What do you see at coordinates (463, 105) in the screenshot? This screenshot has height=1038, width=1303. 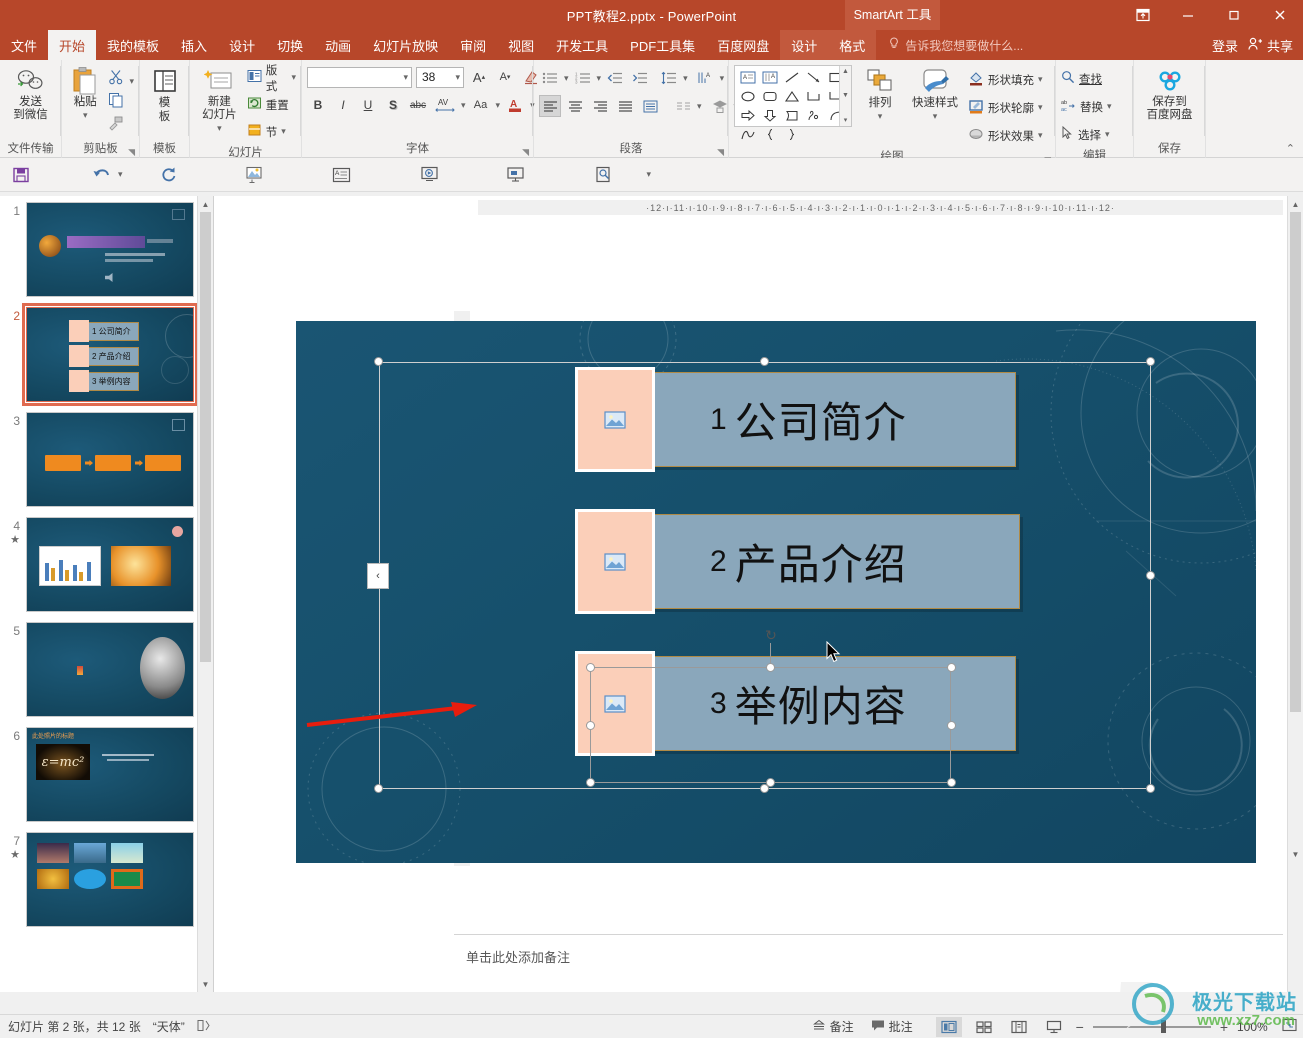 I see `character-spacing-dropdown-icon: ▾` at bounding box center [463, 105].